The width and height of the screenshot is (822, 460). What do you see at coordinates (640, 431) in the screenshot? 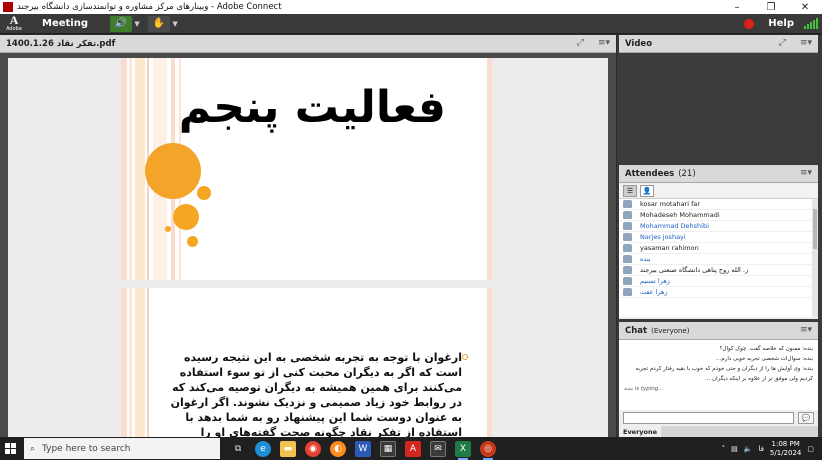
I see `tab-everyone: Everyone` at bounding box center [640, 431].